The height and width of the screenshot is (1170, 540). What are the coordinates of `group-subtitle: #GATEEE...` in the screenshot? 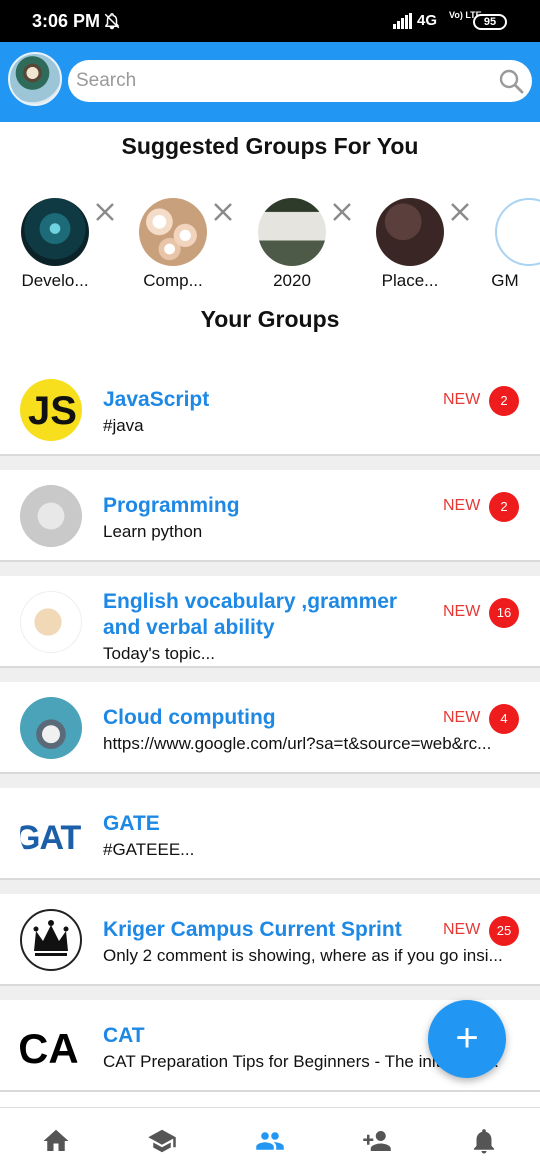 It's located at (149, 849).